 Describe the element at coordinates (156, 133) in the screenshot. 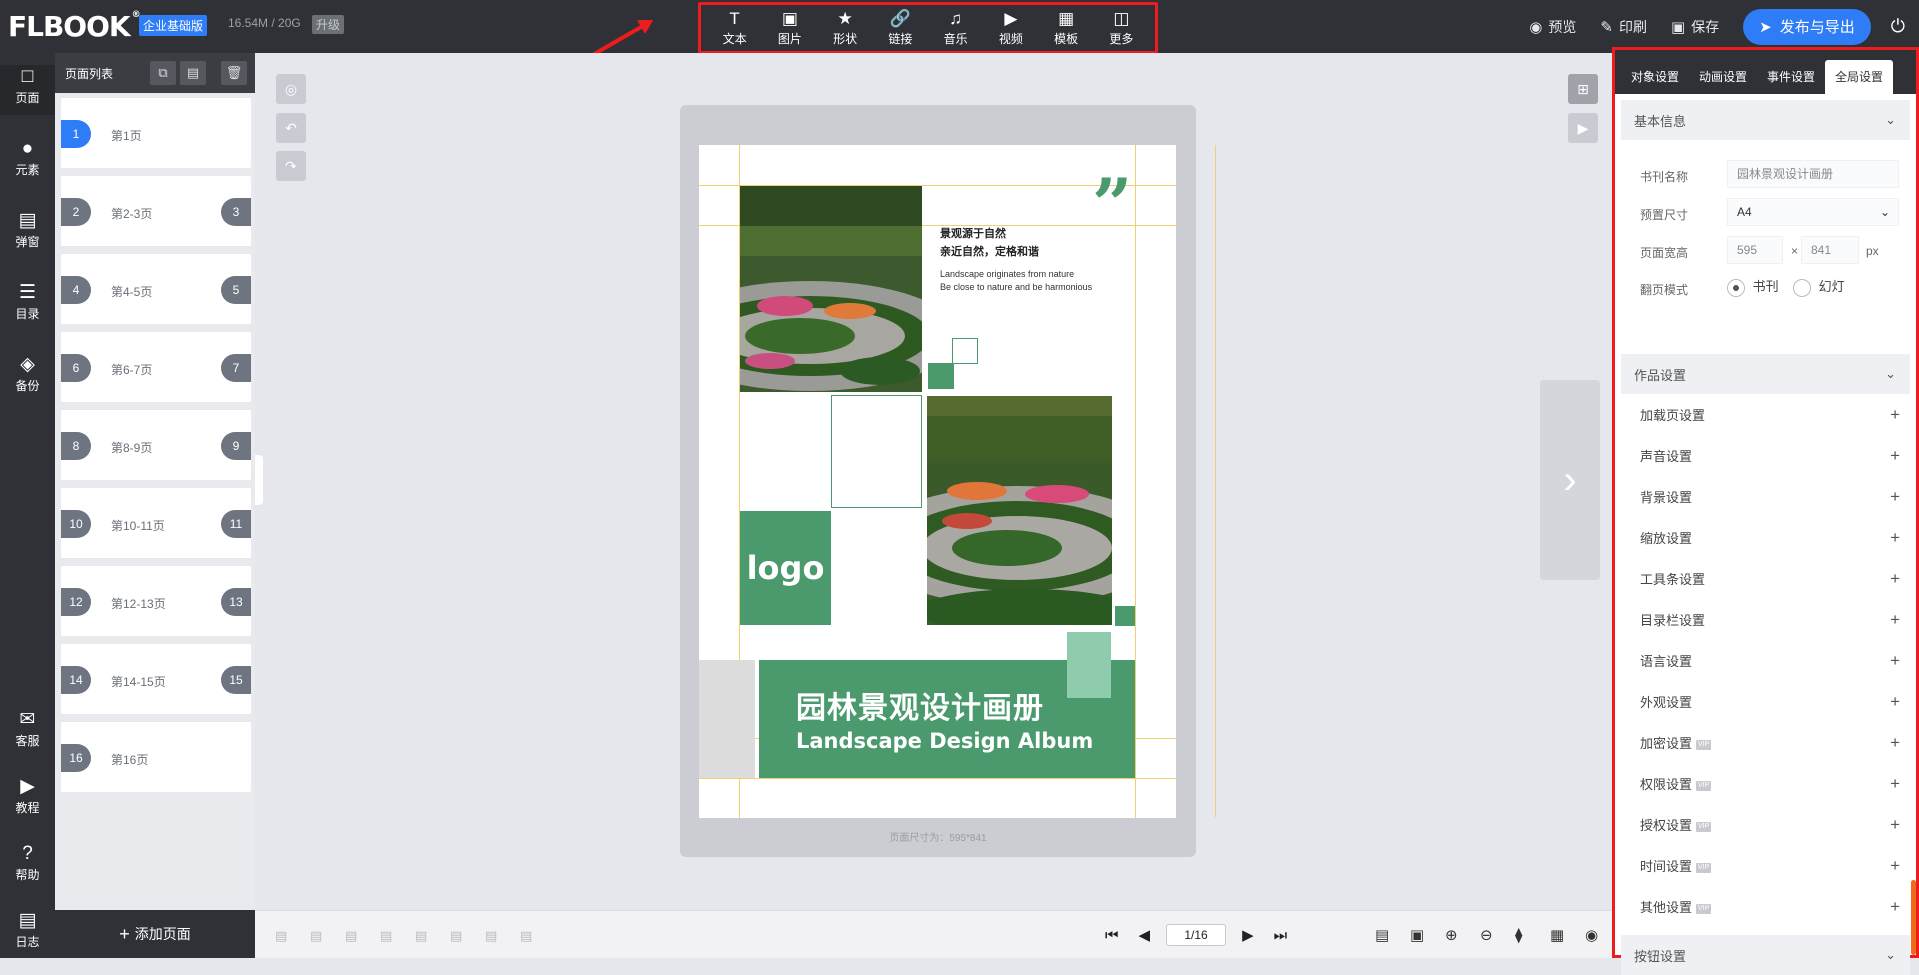

I see `page-item: 1 第1页` at that location.